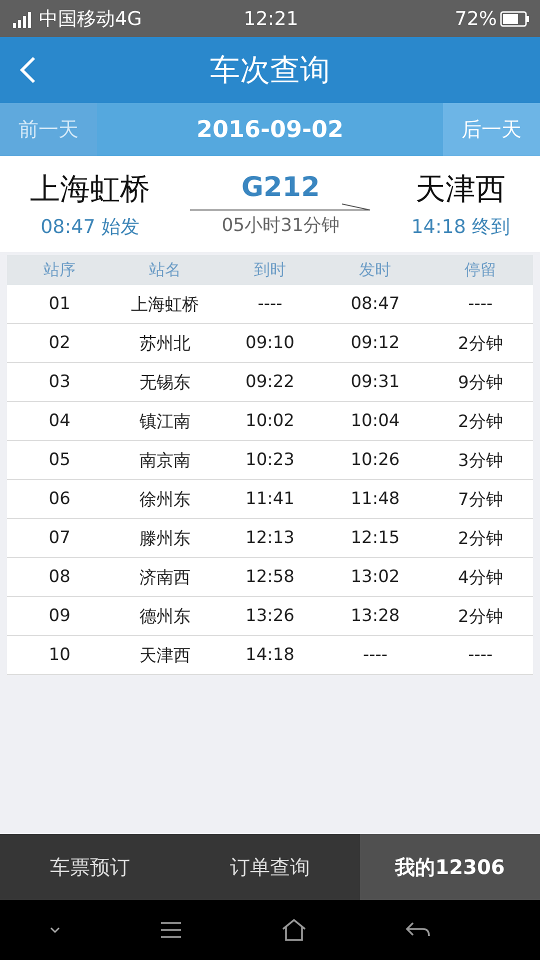  Describe the element at coordinates (60, 655) in the screenshot. I see `table-cell-text: 10` at that location.